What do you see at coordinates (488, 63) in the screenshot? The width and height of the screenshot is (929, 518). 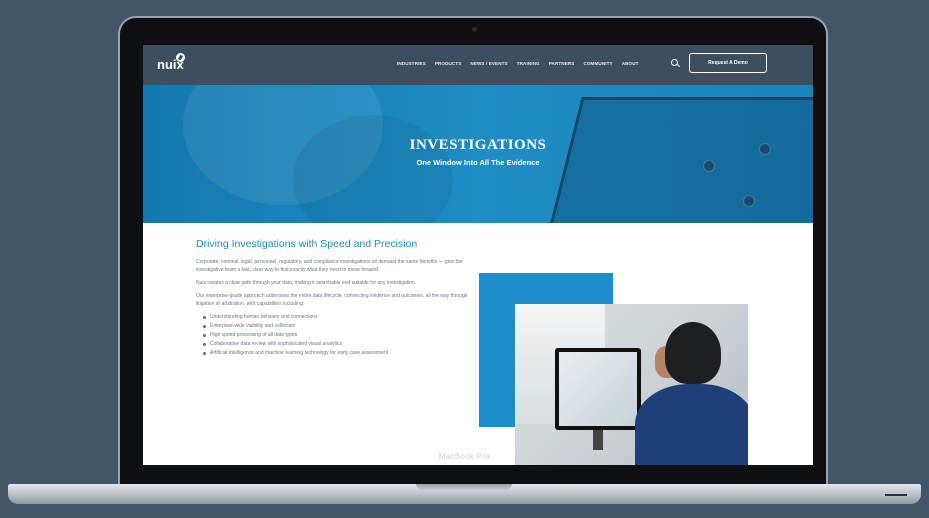 I see `nav-item-news-events: NEWS / EVENTS` at bounding box center [488, 63].